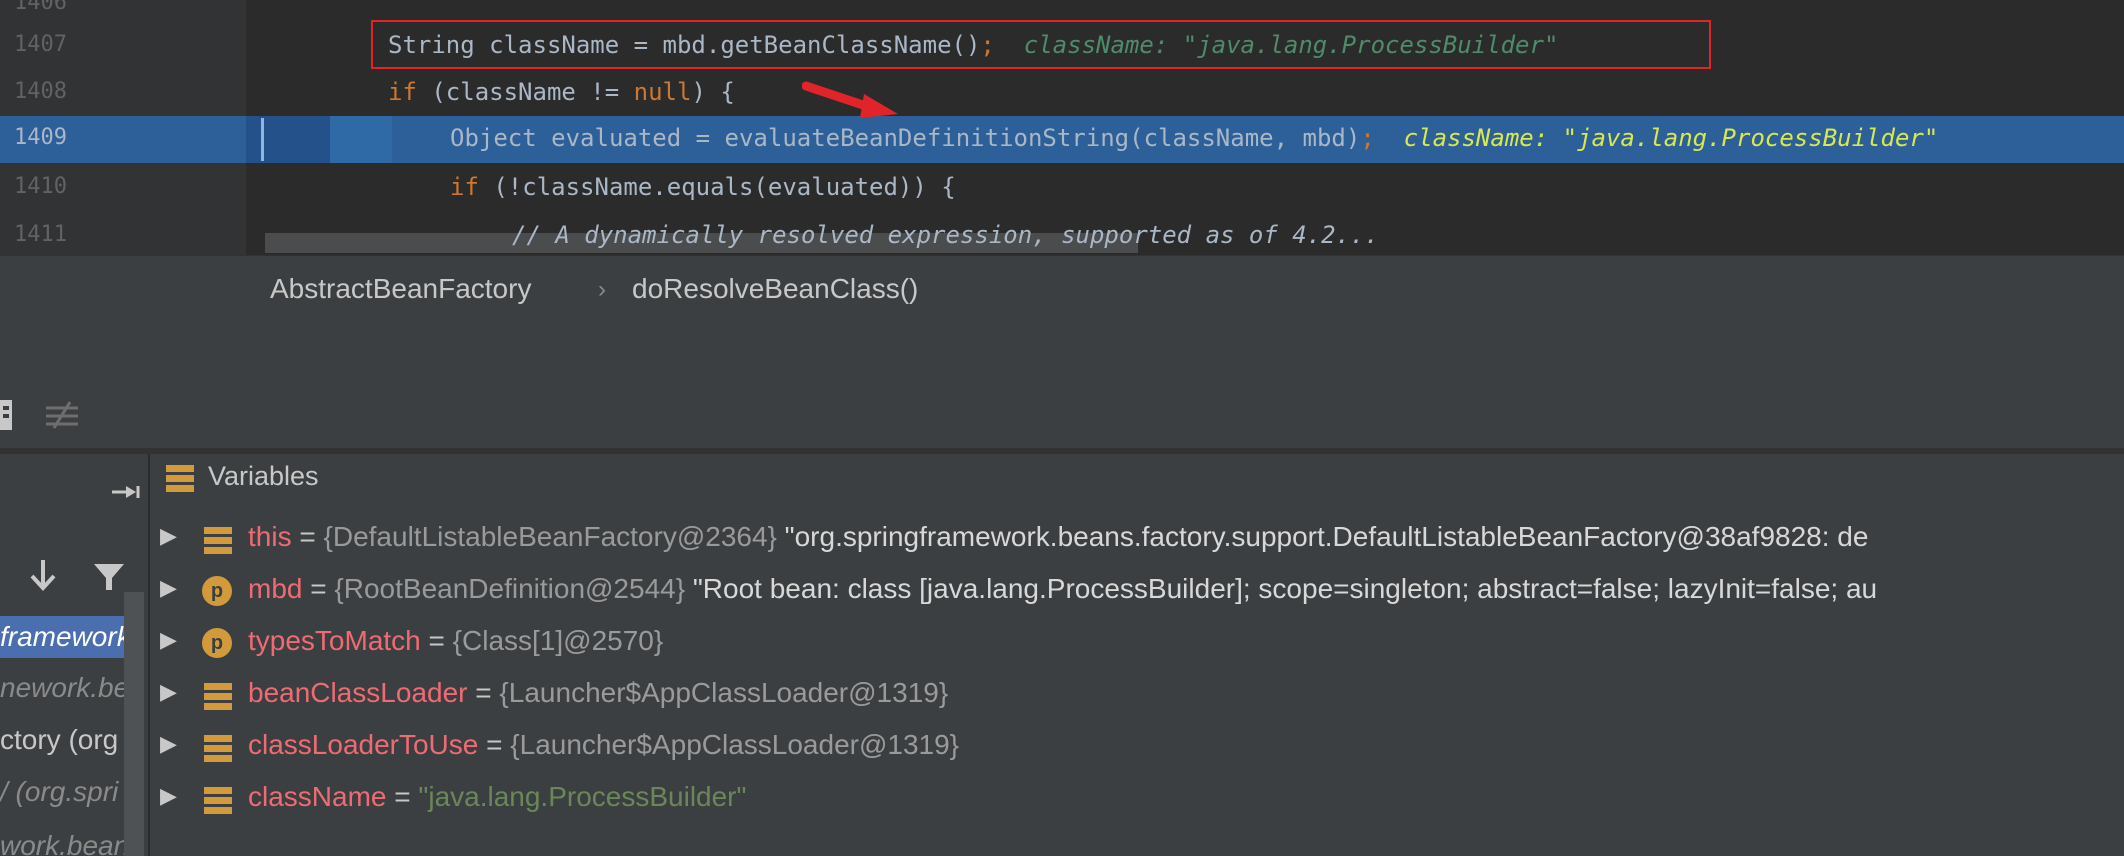 This screenshot has height=856, width=2124. What do you see at coordinates (361, 139) in the screenshot?
I see `indent-guide-band` at bounding box center [361, 139].